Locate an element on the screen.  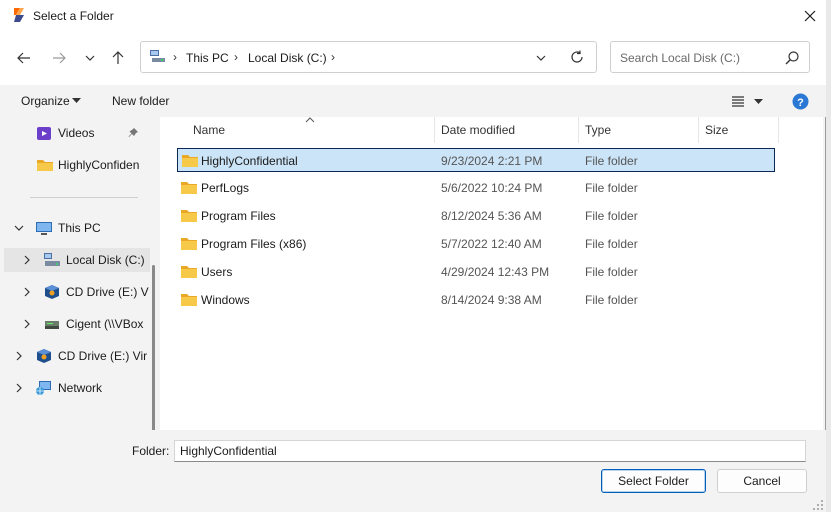
back-button is located at coordinates (24, 58).